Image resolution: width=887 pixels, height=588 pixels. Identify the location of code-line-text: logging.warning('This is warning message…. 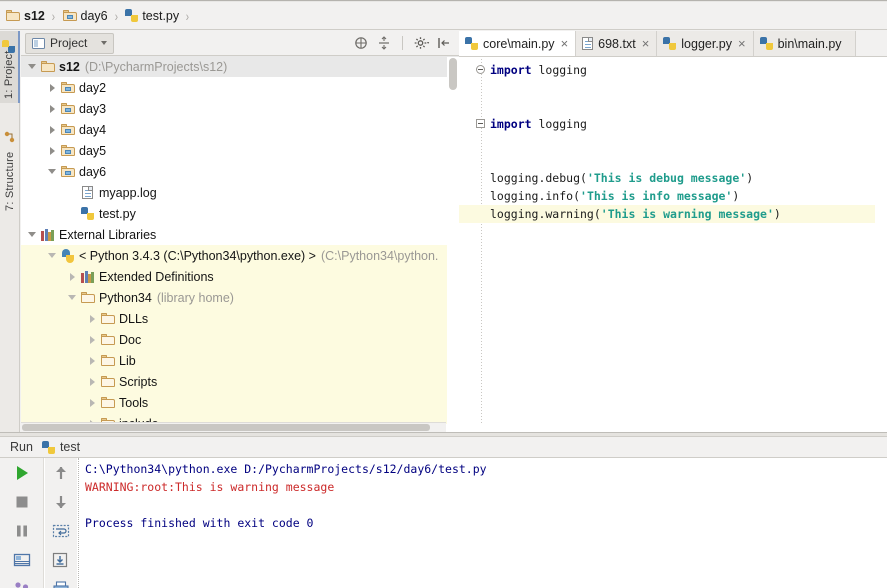
(620, 214).